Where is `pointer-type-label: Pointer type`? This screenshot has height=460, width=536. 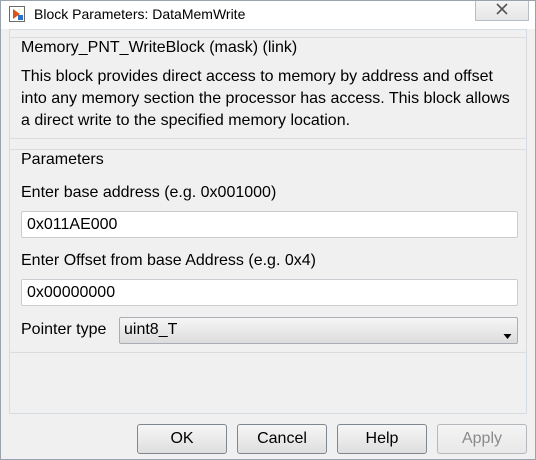
pointer-type-label: Pointer type is located at coordinates (64, 329).